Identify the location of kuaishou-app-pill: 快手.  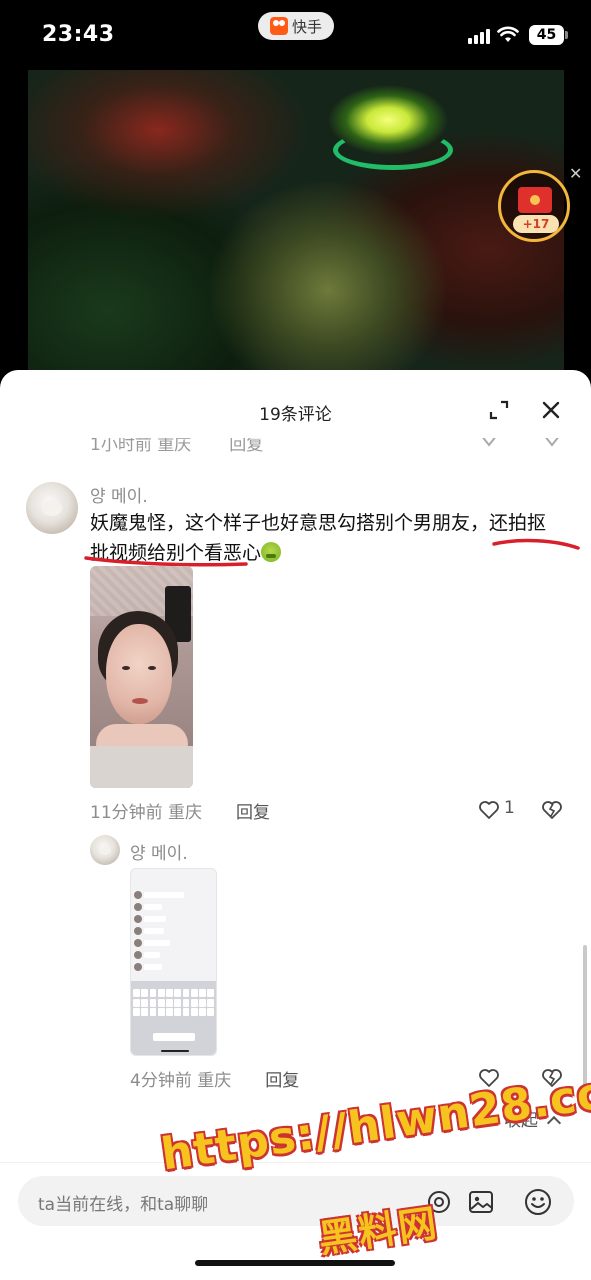
(296, 26).